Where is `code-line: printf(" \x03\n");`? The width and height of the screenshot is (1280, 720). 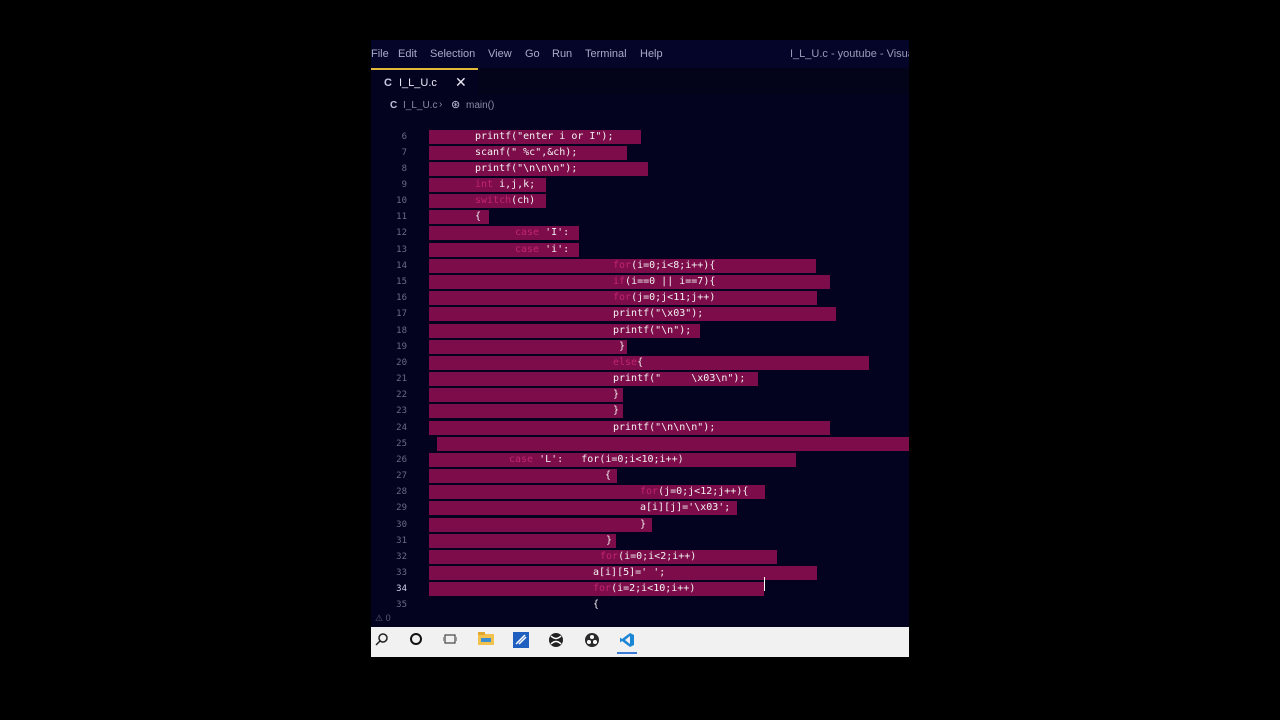
code-line: printf(" \x03\n"); is located at coordinates (679, 378).